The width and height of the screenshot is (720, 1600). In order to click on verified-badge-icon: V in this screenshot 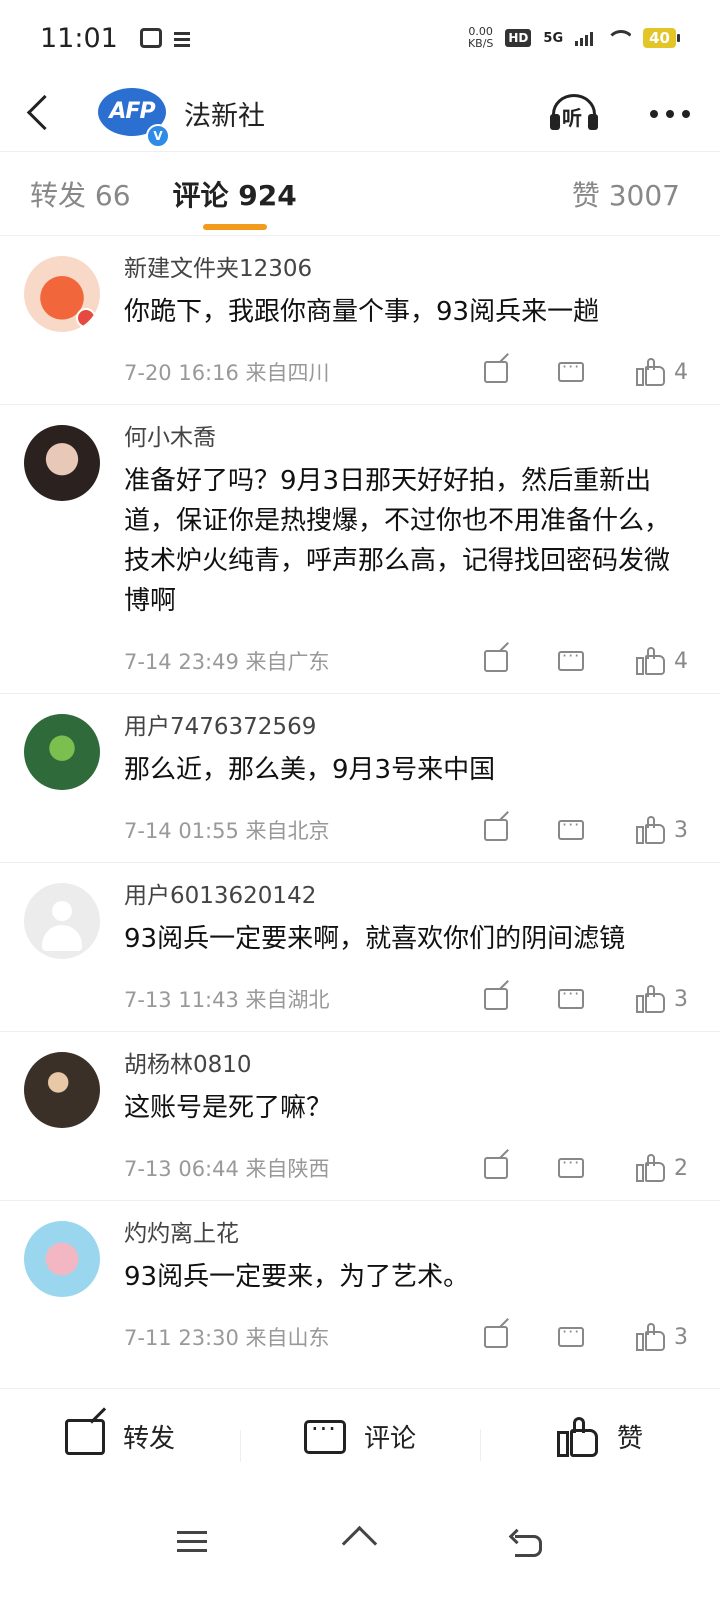, I will do `click(158, 135)`.